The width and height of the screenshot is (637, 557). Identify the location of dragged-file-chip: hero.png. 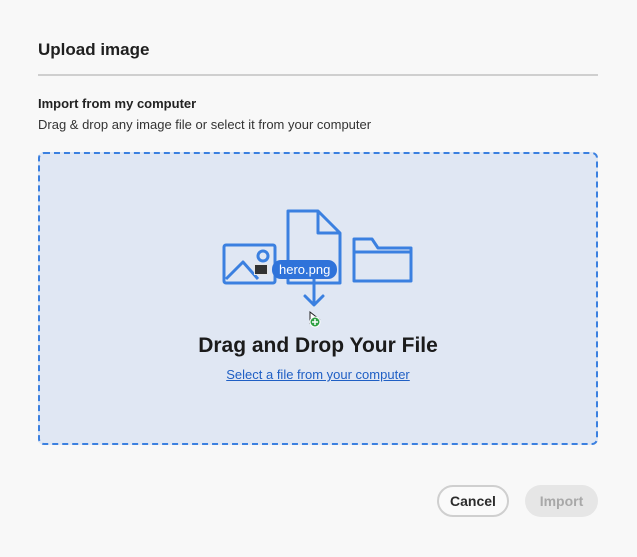
(296, 269).